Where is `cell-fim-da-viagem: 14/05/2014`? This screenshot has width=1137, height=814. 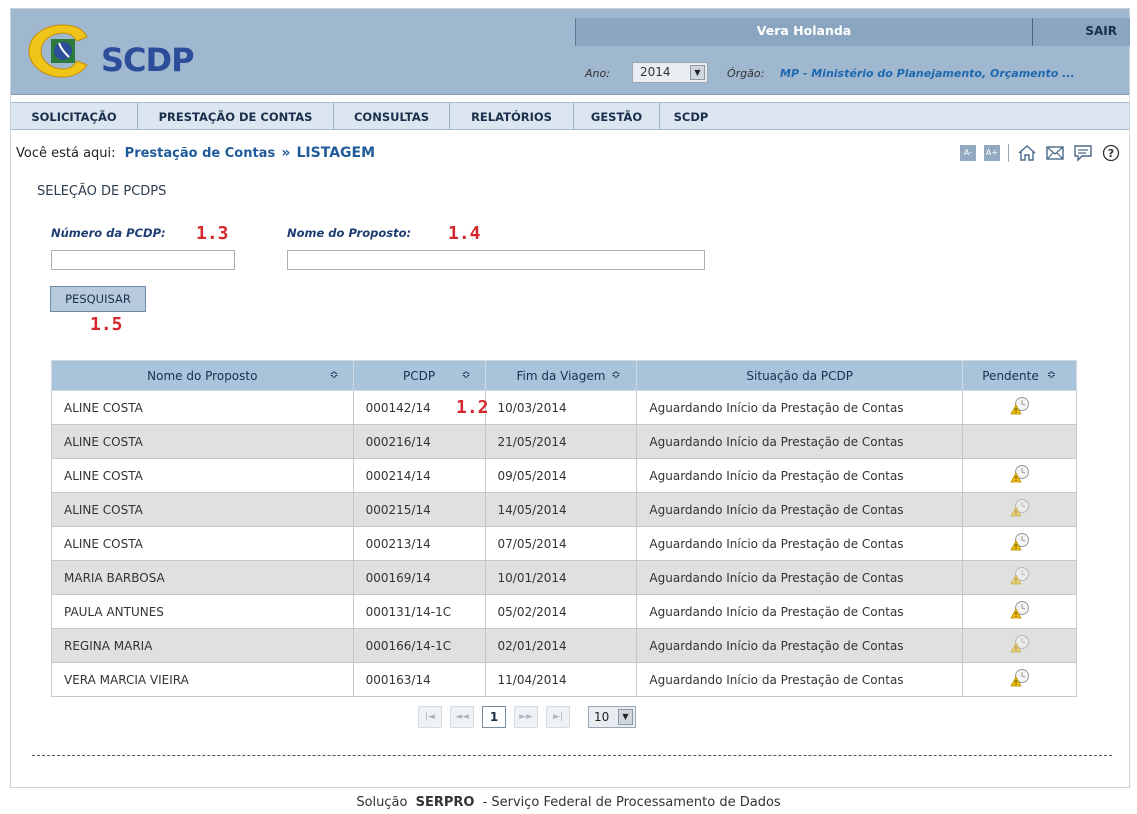 cell-fim-da-viagem: 14/05/2014 is located at coordinates (561, 509).